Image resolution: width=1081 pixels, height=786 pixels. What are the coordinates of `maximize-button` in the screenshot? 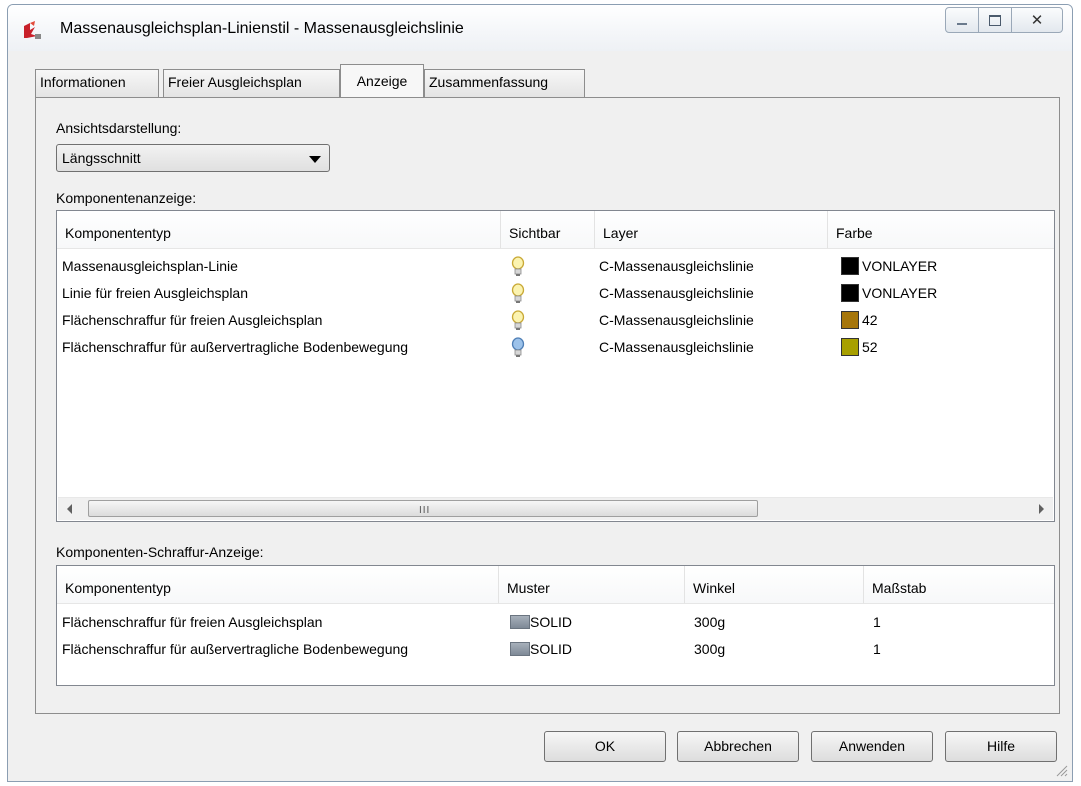 It's located at (995, 20).